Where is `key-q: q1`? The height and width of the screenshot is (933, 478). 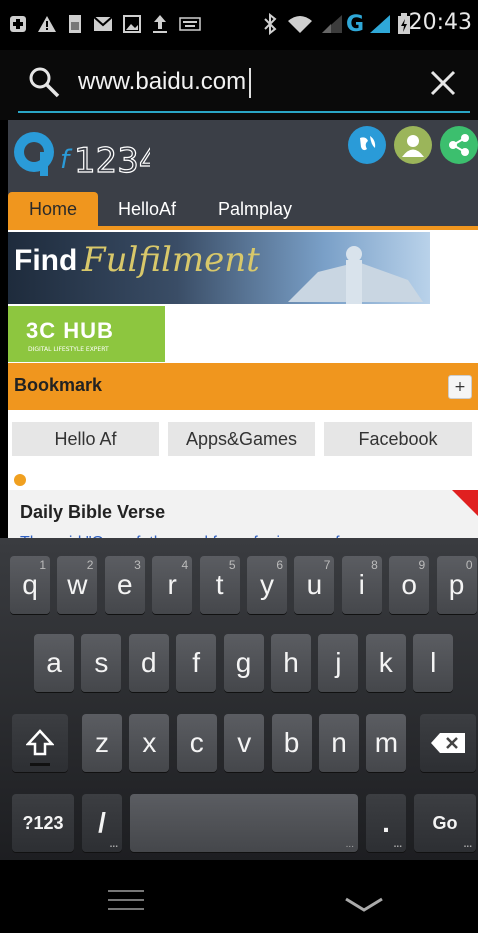
key-q: q1 is located at coordinates (30, 585).